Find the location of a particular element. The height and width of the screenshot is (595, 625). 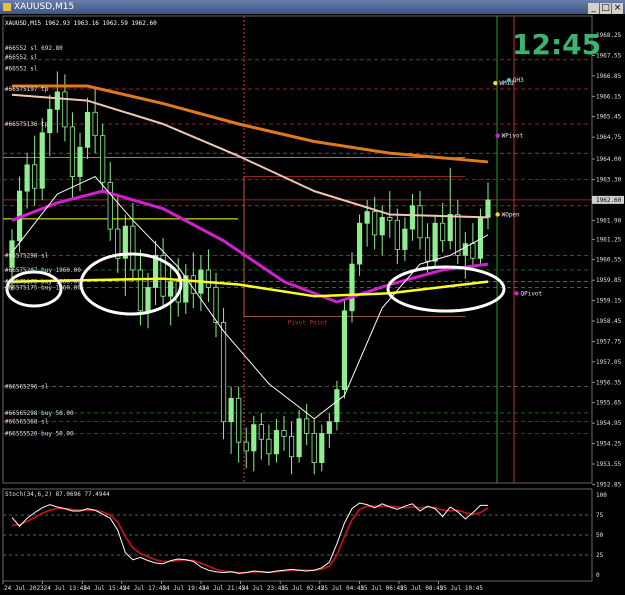

current-price-label: 1962.60 is located at coordinates (609, 200).